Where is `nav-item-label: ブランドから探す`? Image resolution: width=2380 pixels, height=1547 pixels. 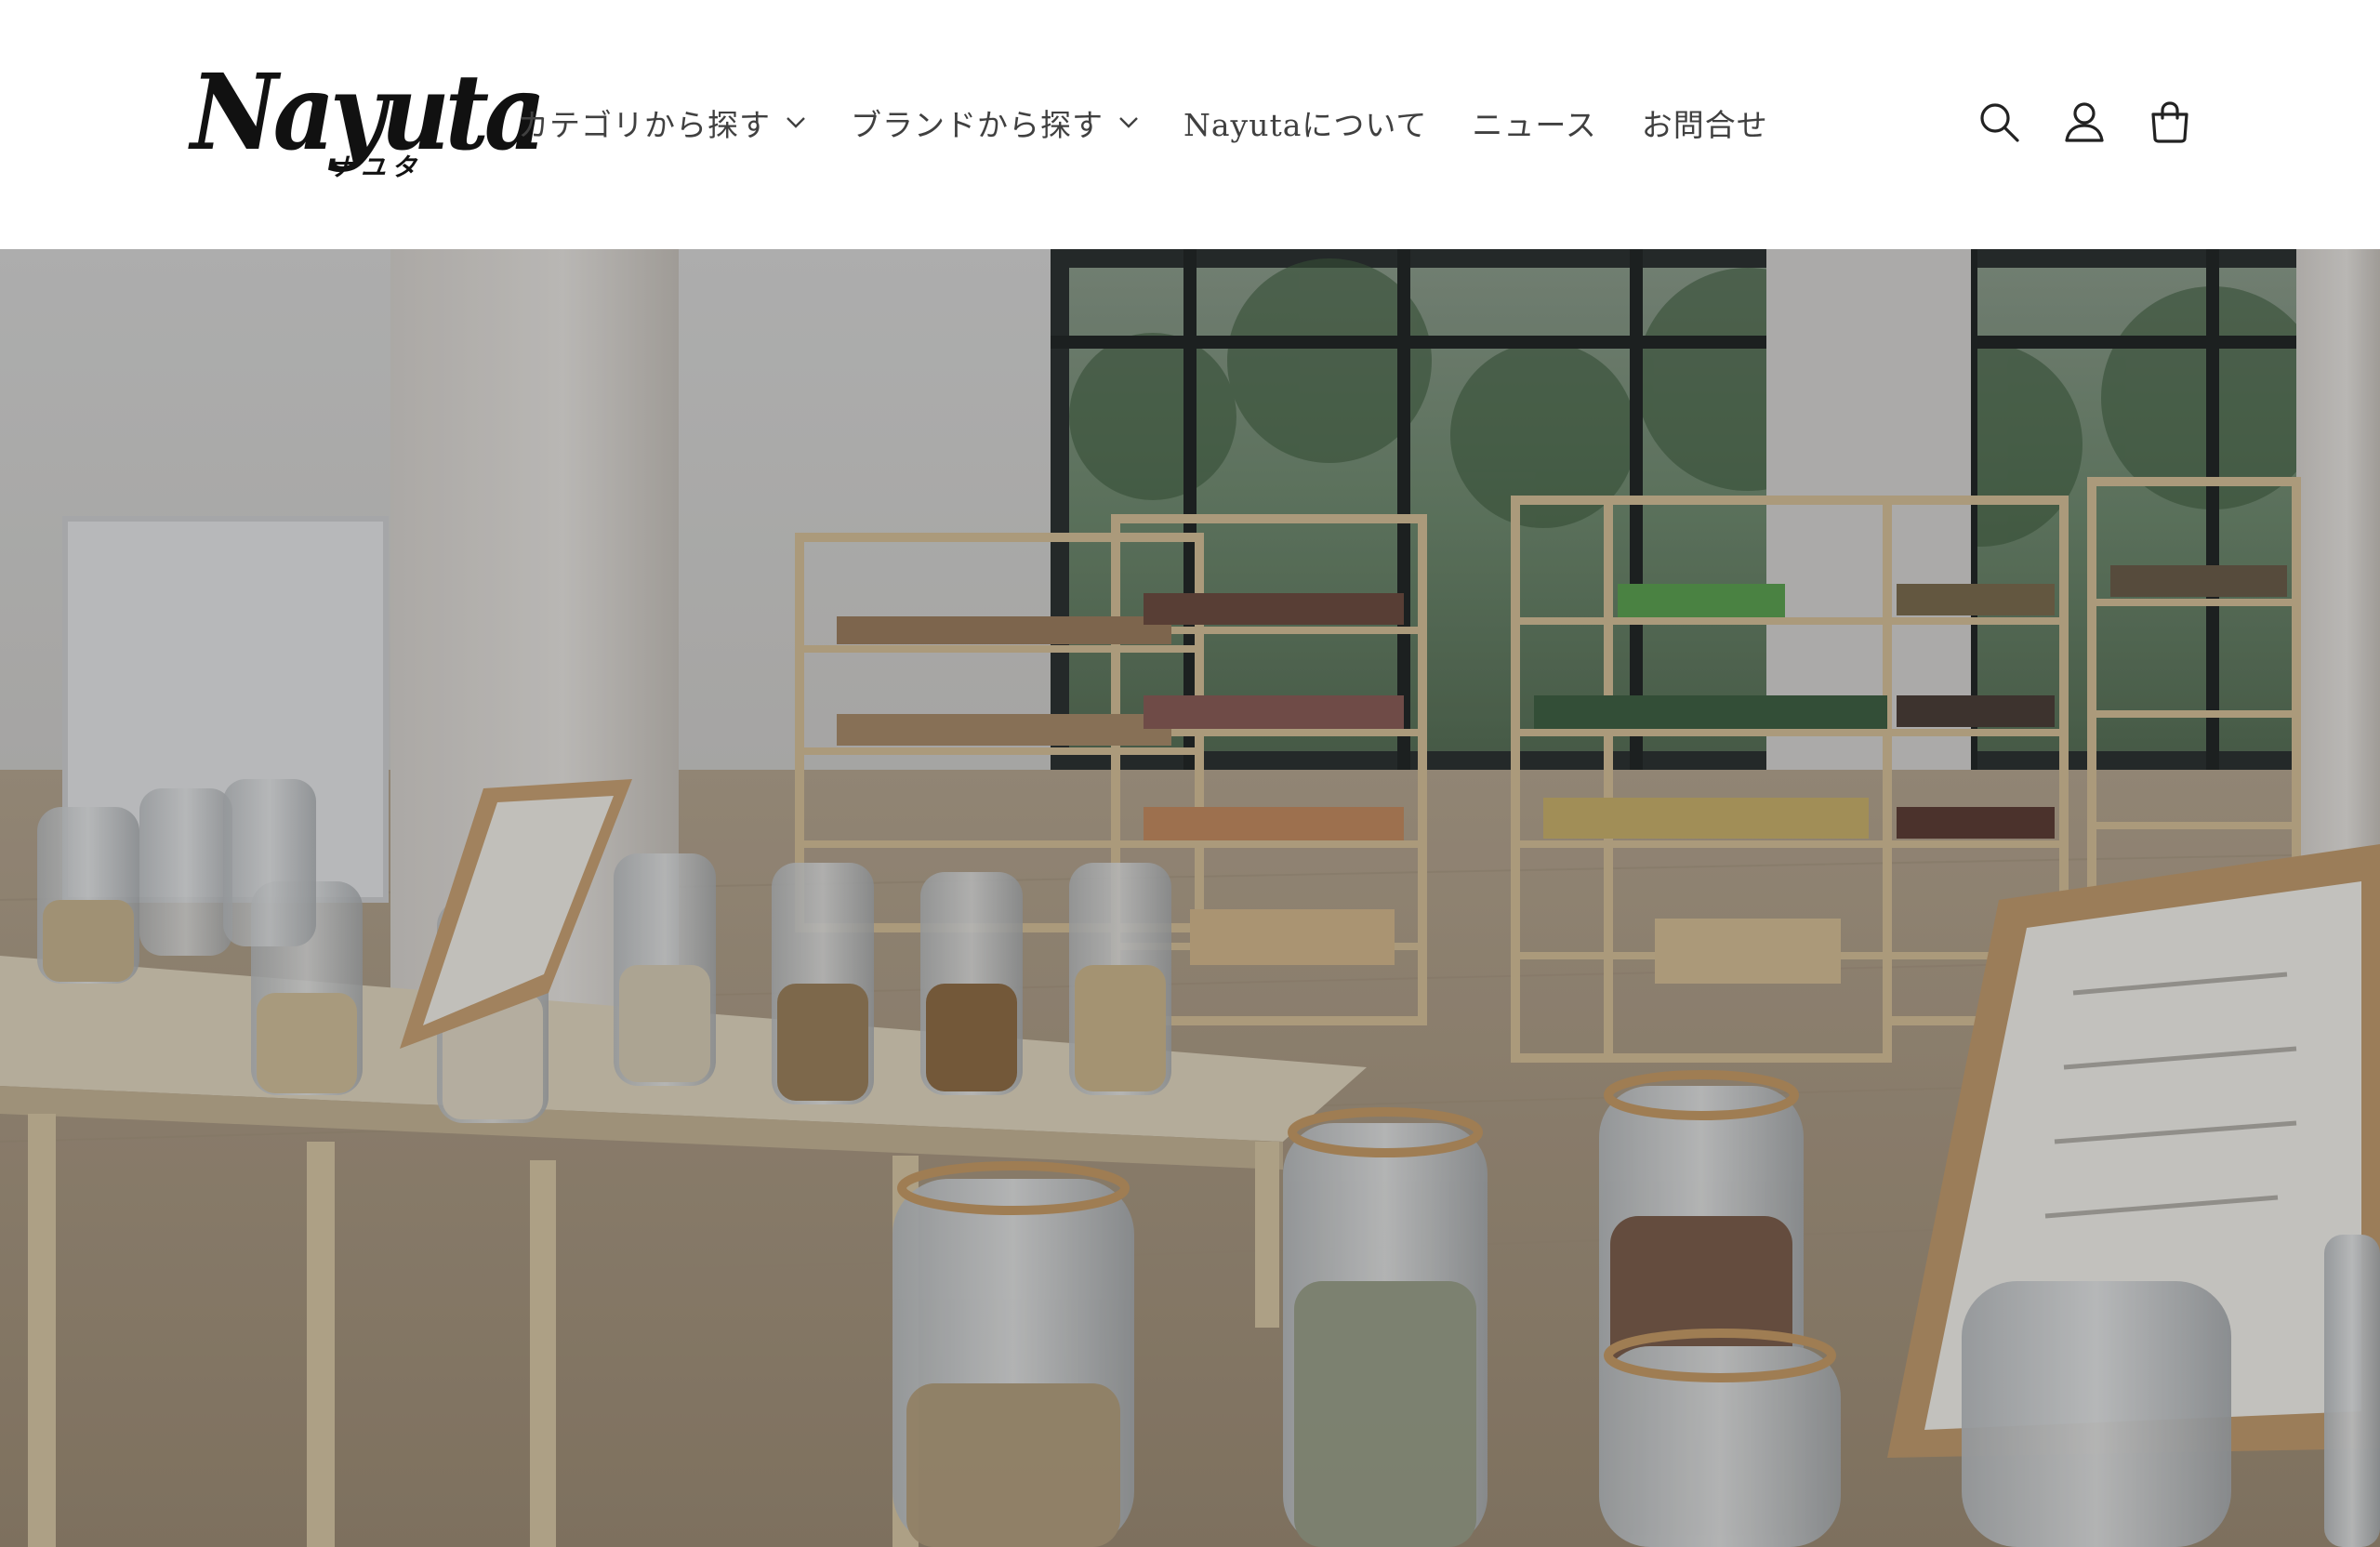 nav-item-label: ブランドから探す is located at coordinates (977, 125).